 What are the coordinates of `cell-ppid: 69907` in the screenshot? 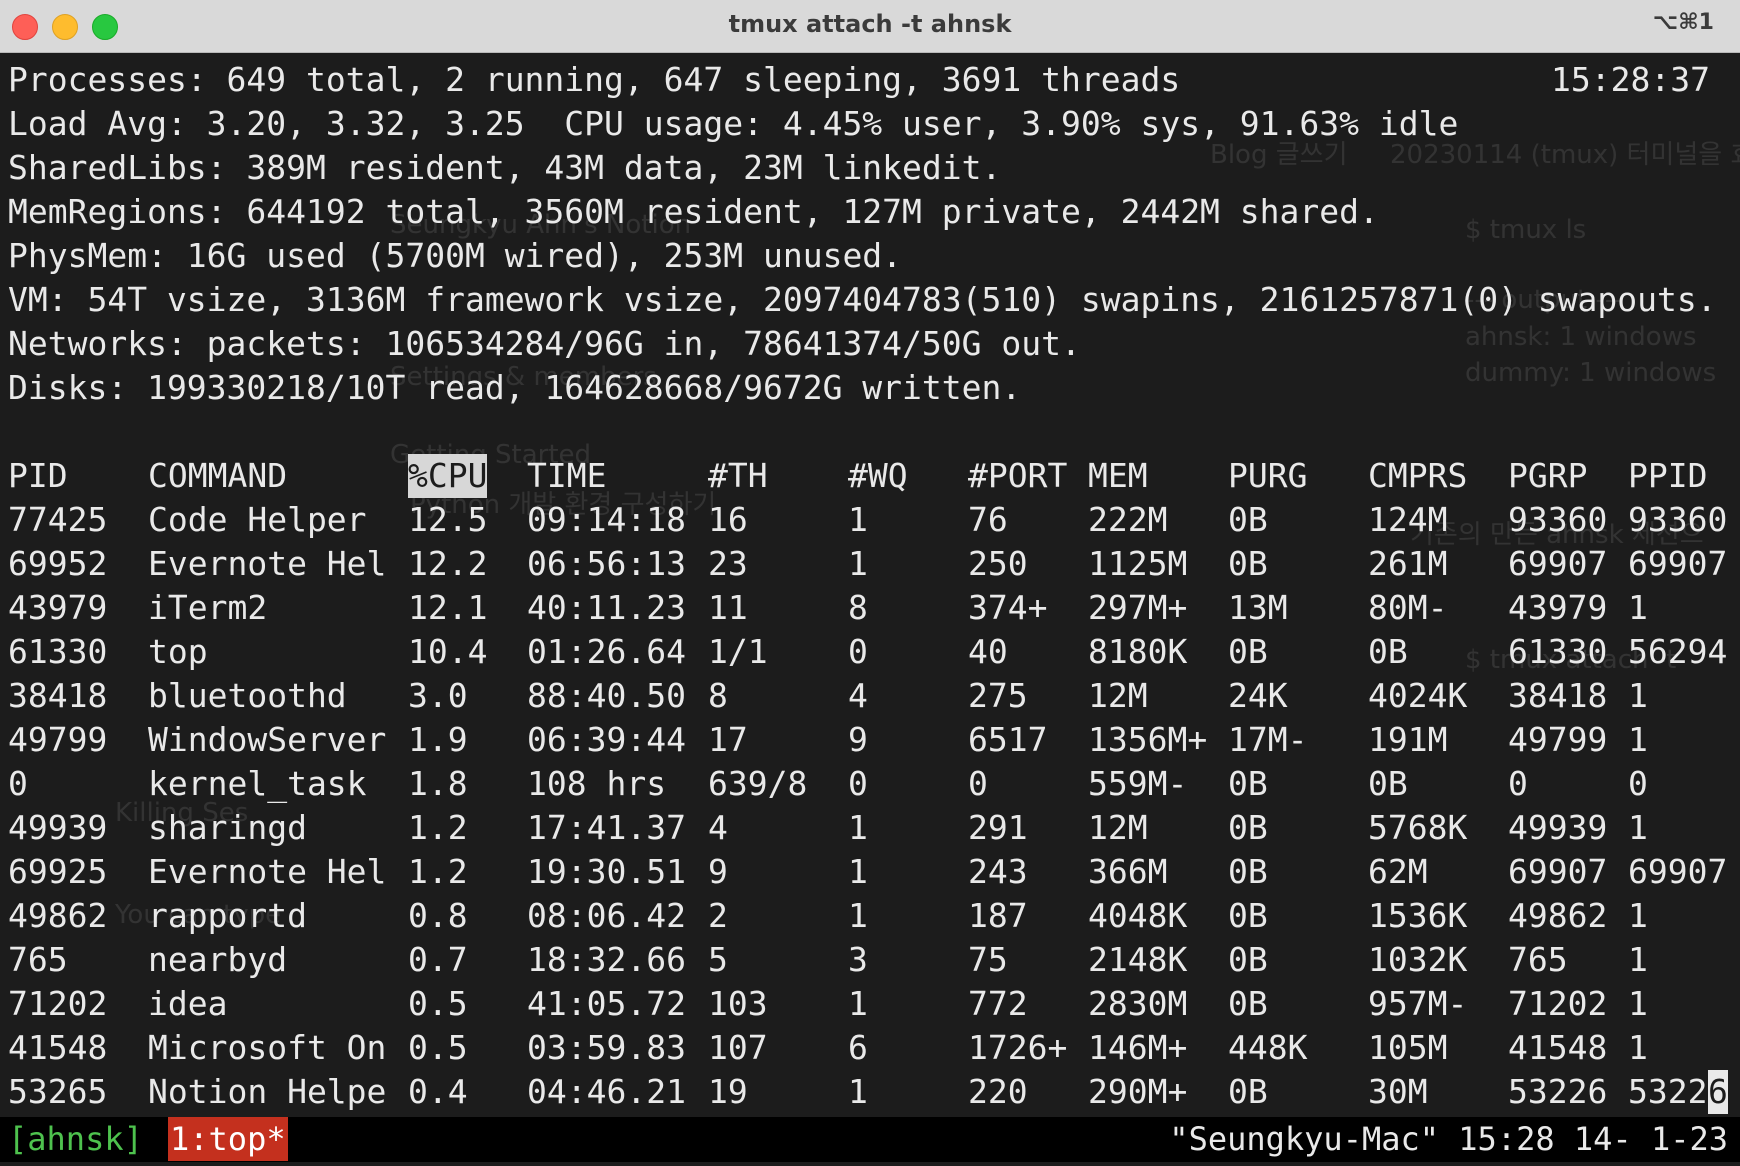 It's located at (1678, 563).